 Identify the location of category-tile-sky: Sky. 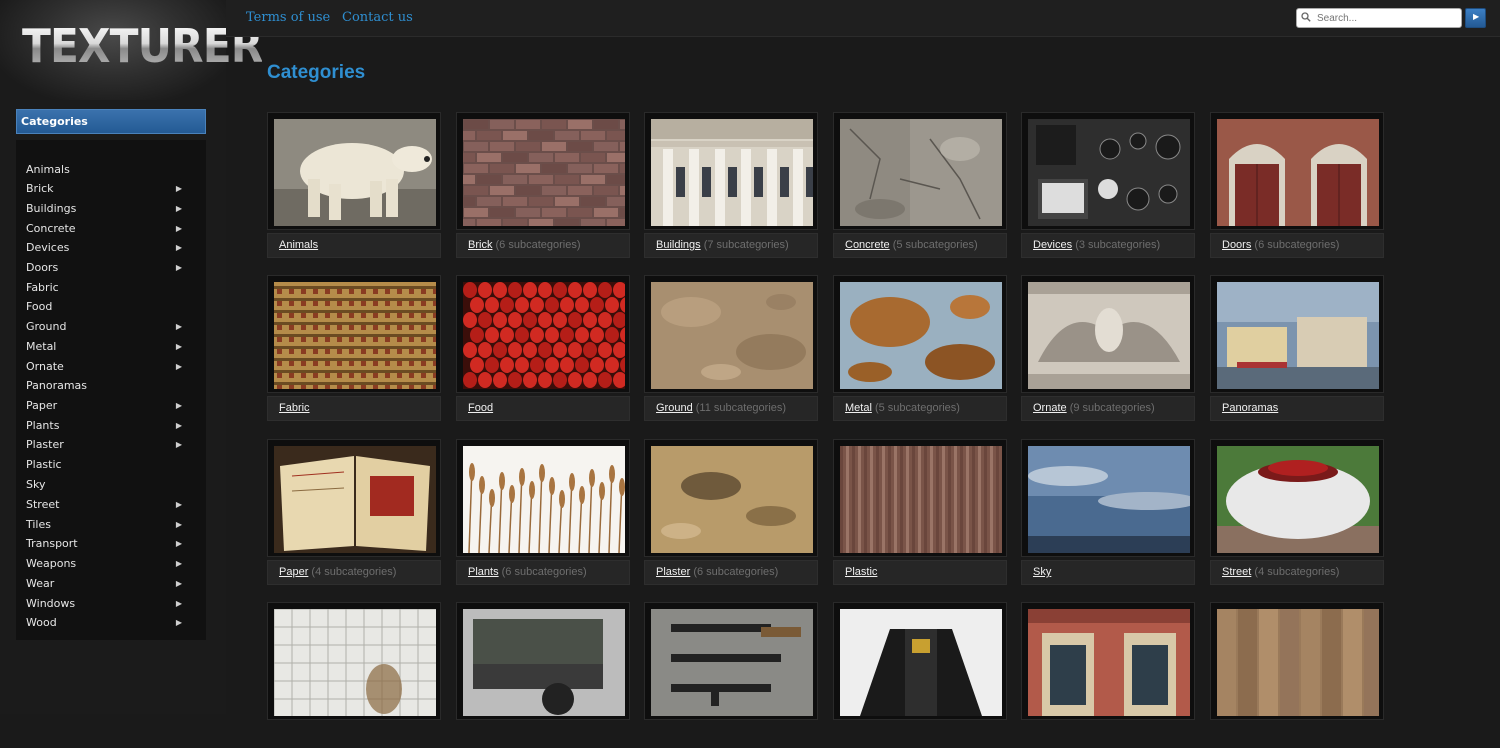
(1108, 512).